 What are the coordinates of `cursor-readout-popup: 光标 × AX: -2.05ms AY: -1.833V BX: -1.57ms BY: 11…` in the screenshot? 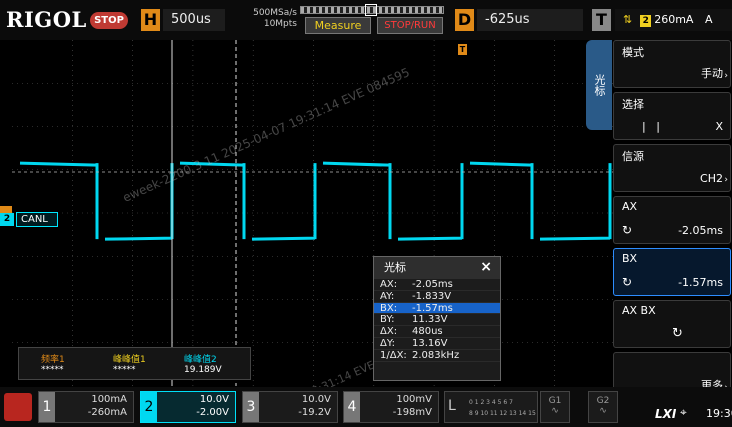 It's located at (437, 318).